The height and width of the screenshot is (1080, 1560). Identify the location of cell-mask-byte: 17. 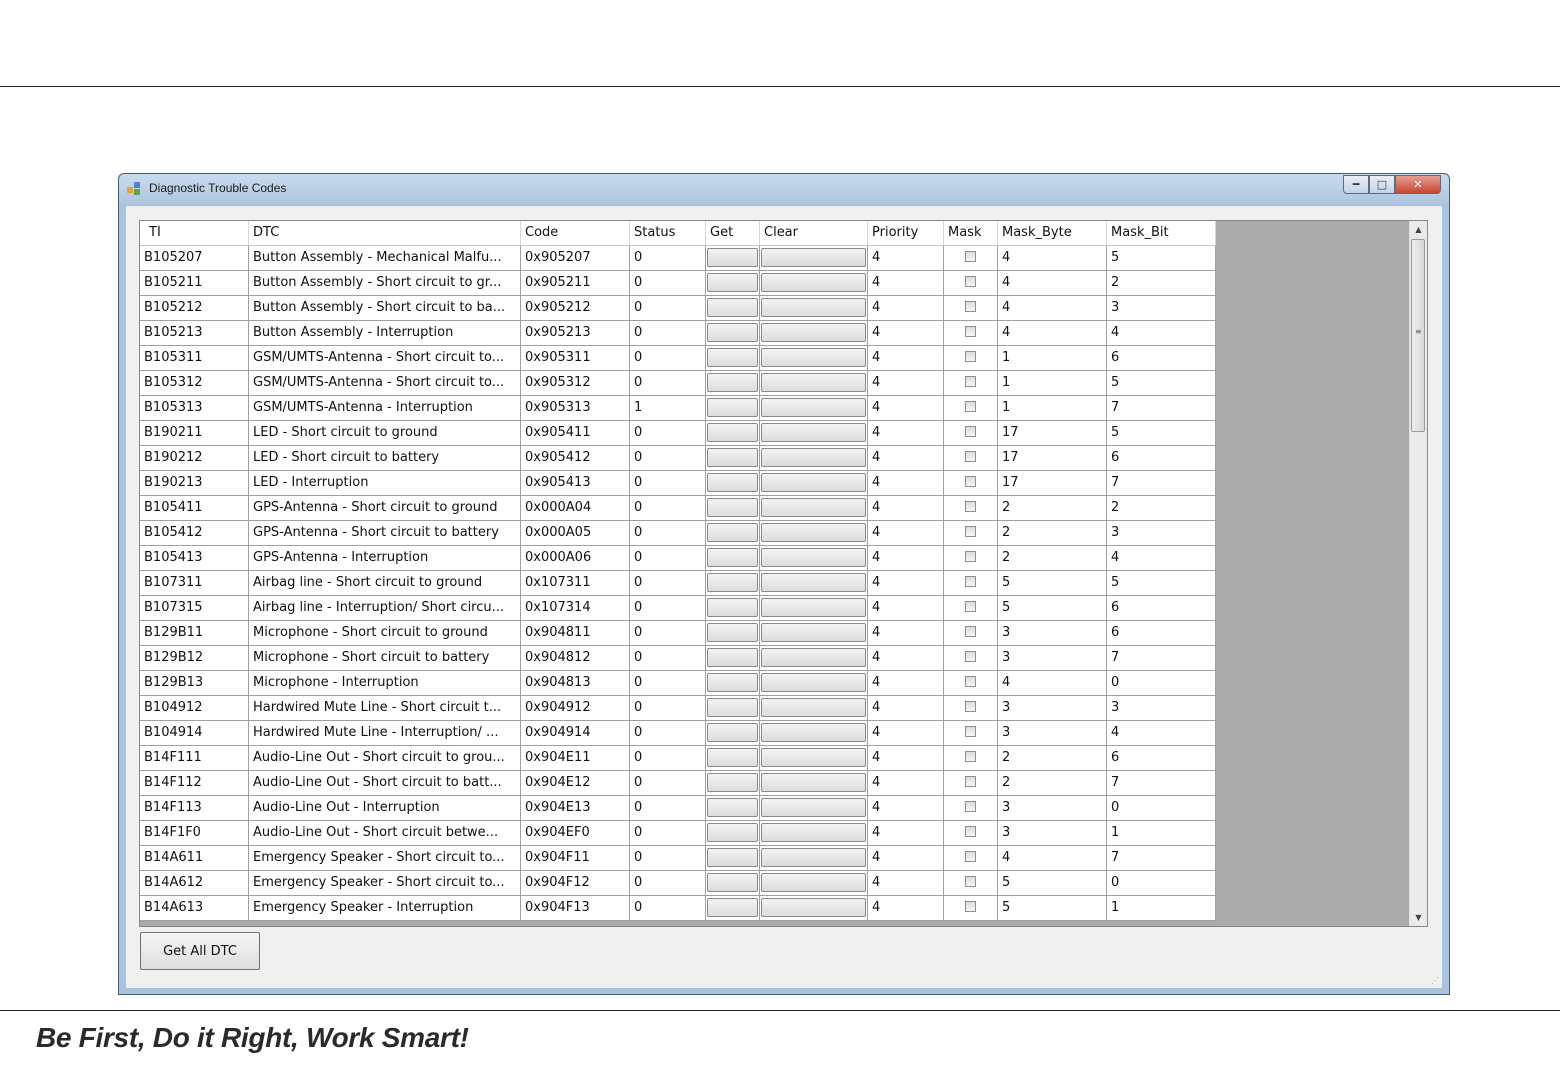
(1052, 483).